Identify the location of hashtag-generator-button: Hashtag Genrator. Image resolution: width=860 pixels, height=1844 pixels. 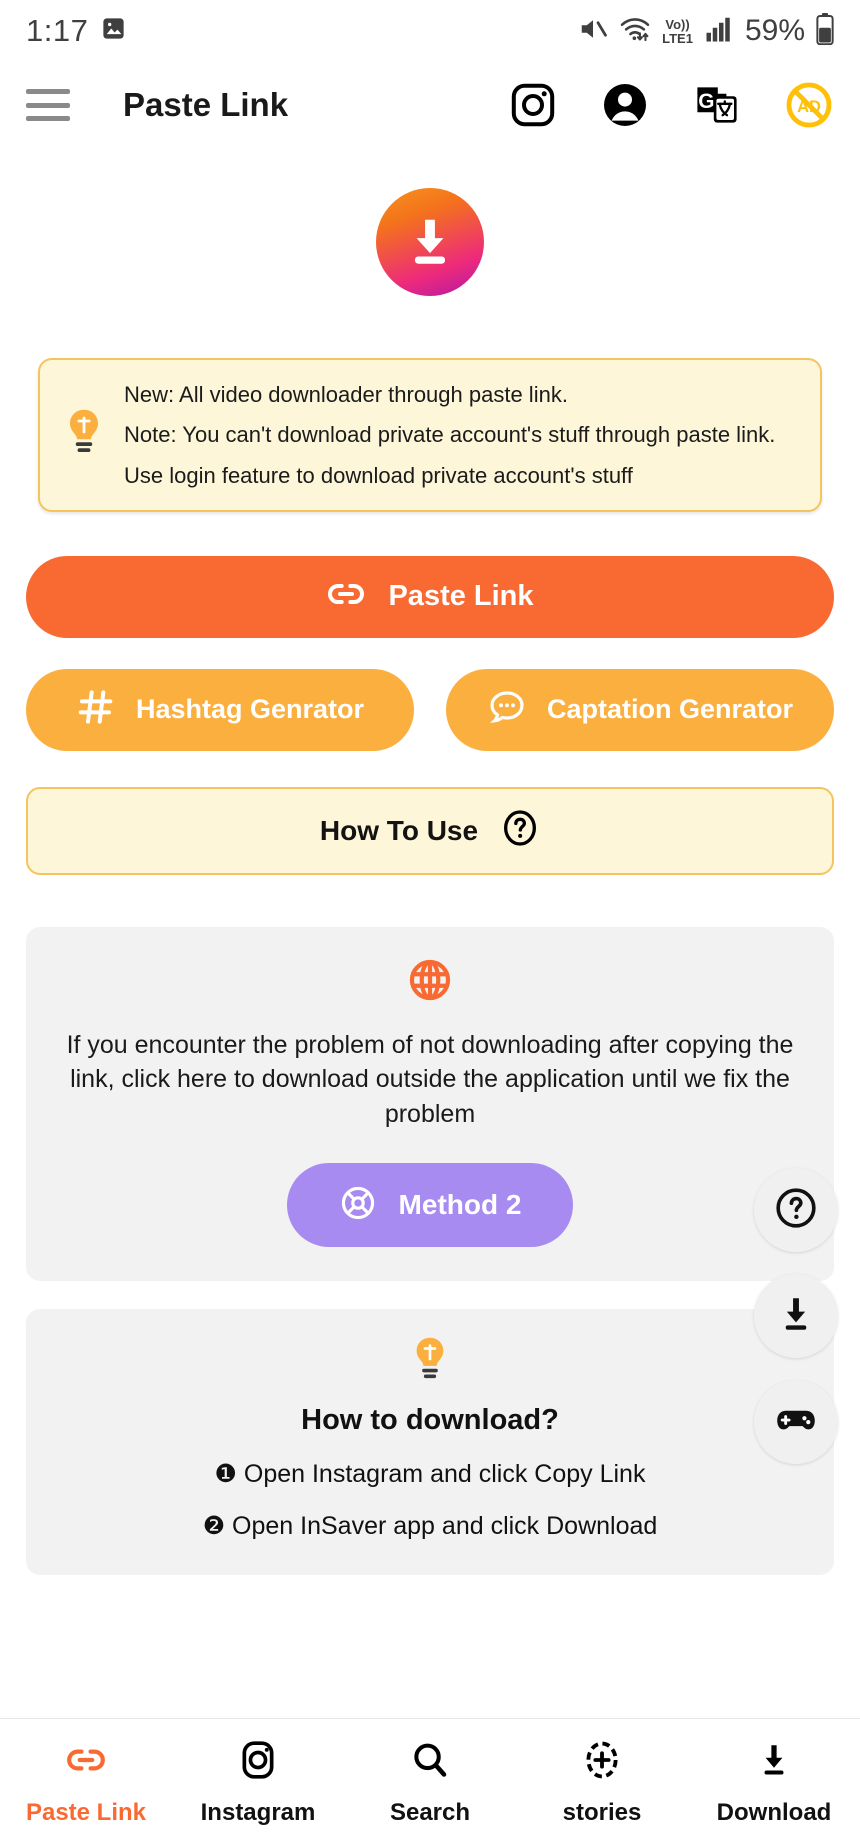
(220, 709).